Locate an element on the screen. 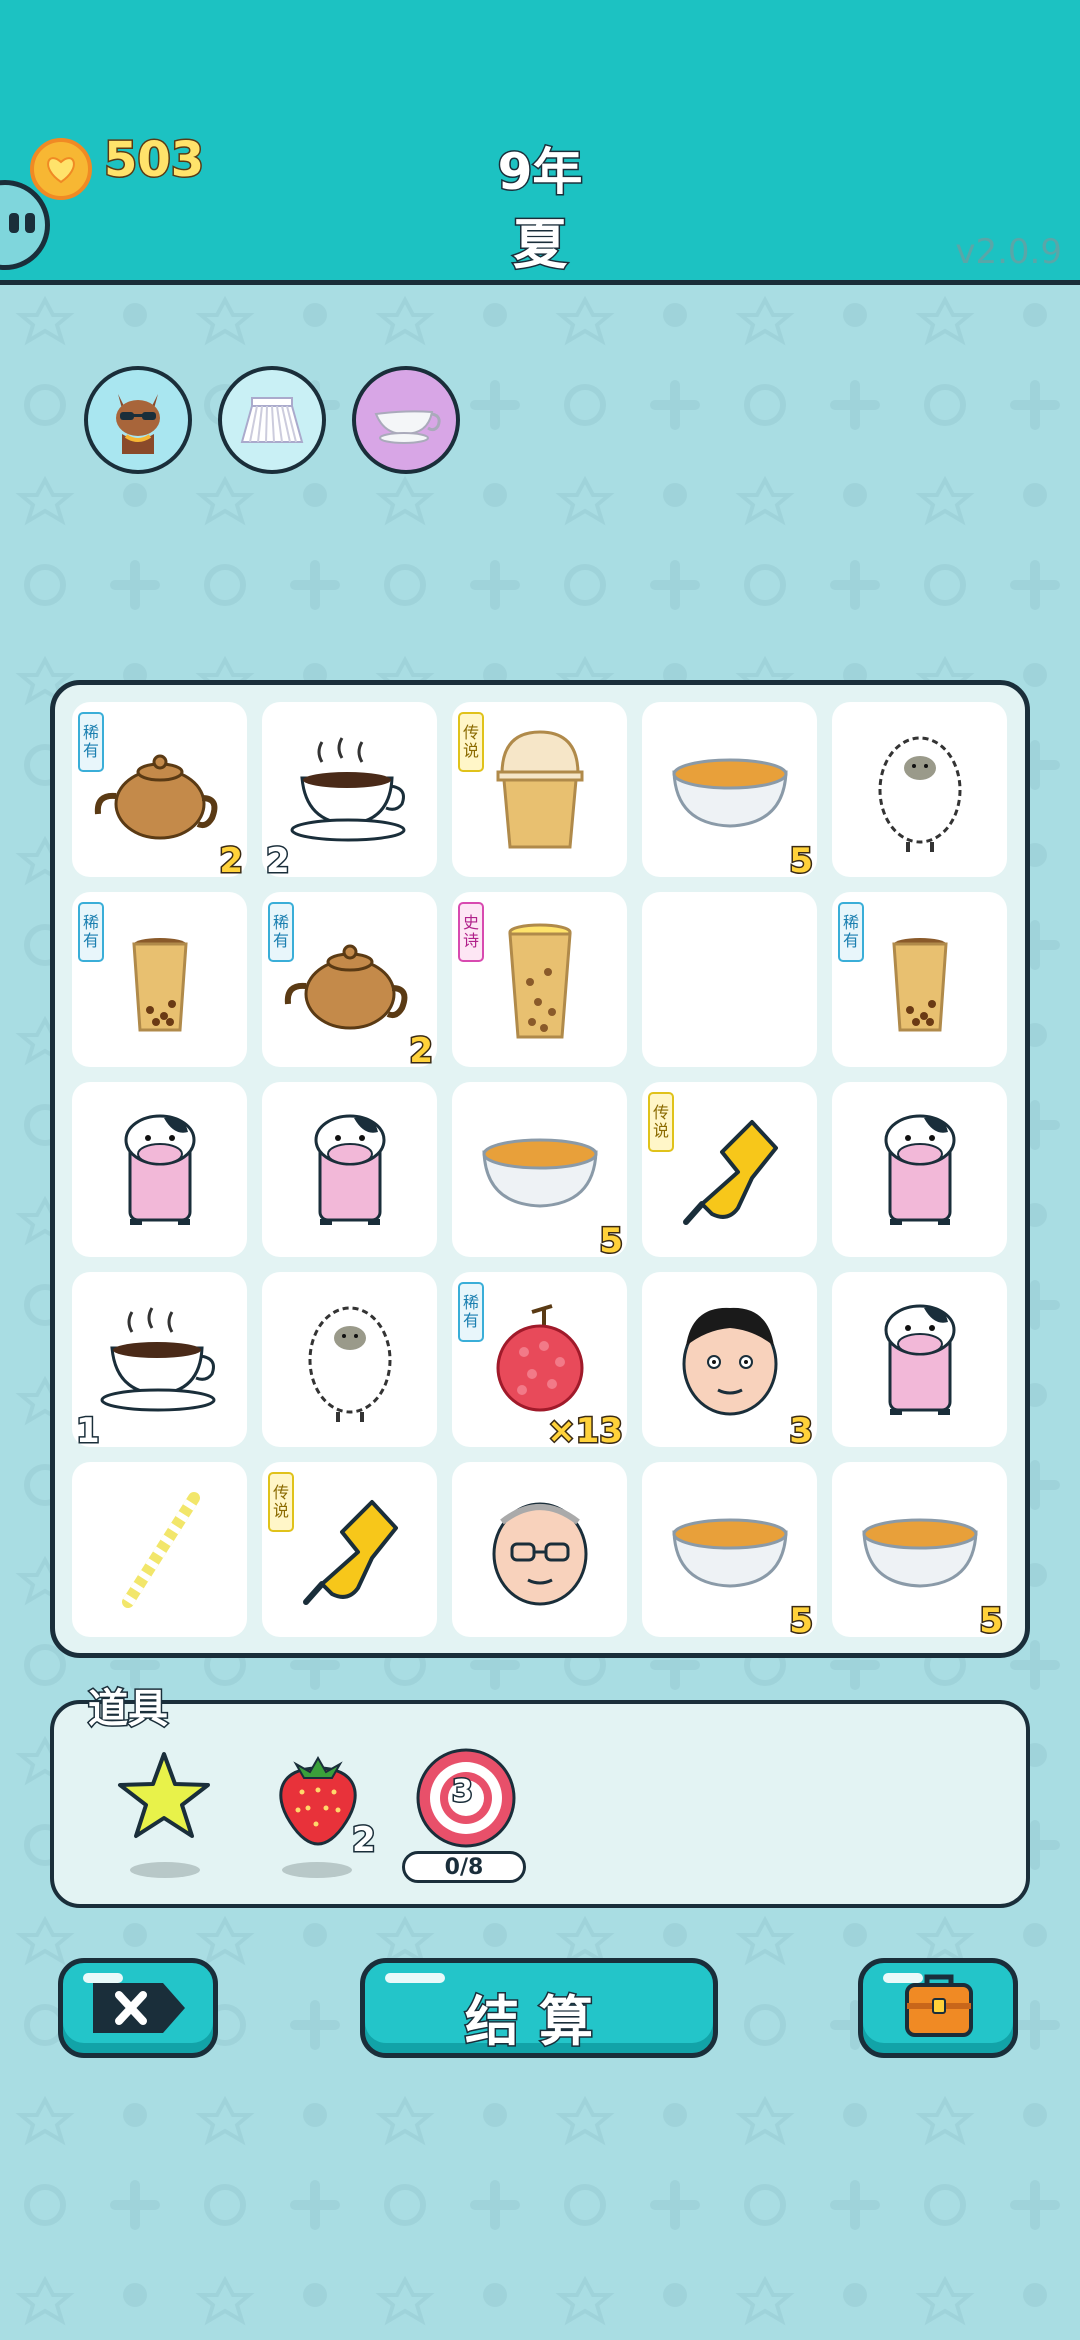  star-shadow is located at coordinates (165, 1870).